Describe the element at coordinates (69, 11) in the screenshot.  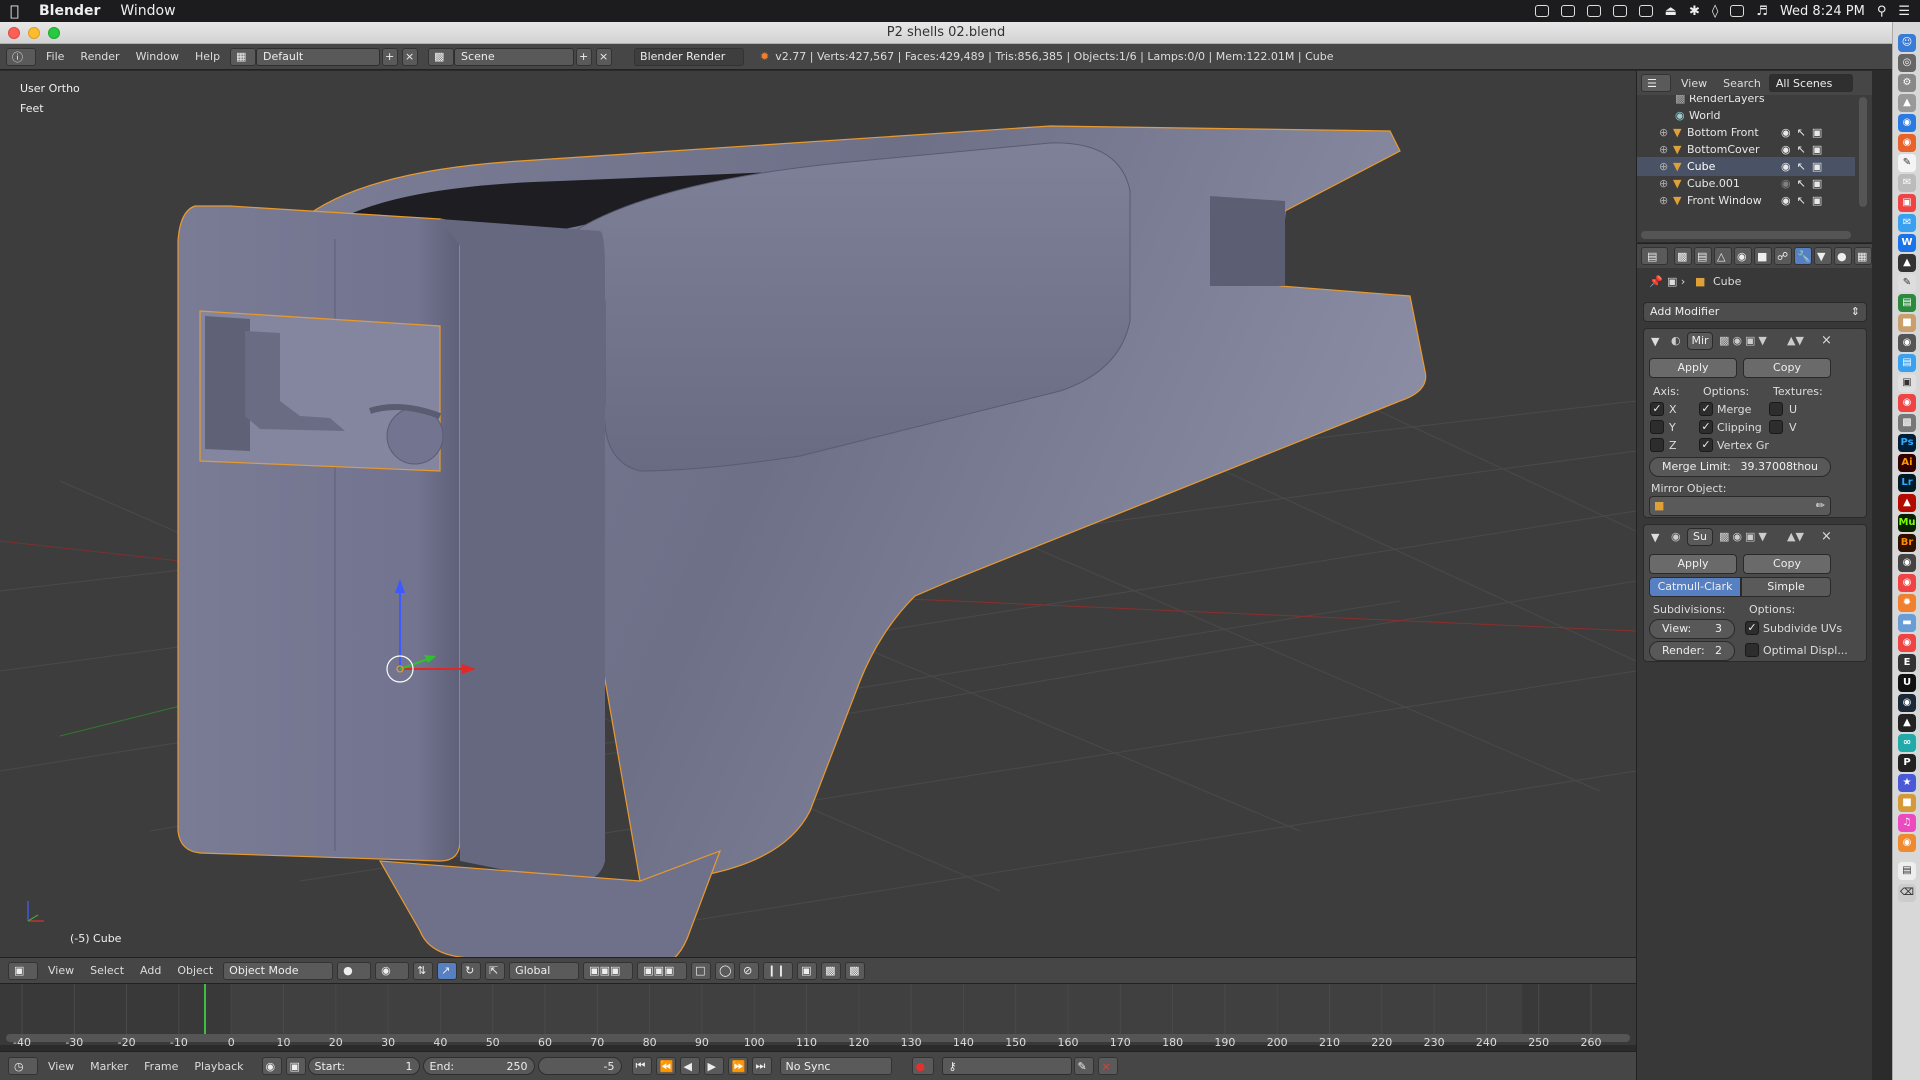
I see `app-menu: Blender` at that location.